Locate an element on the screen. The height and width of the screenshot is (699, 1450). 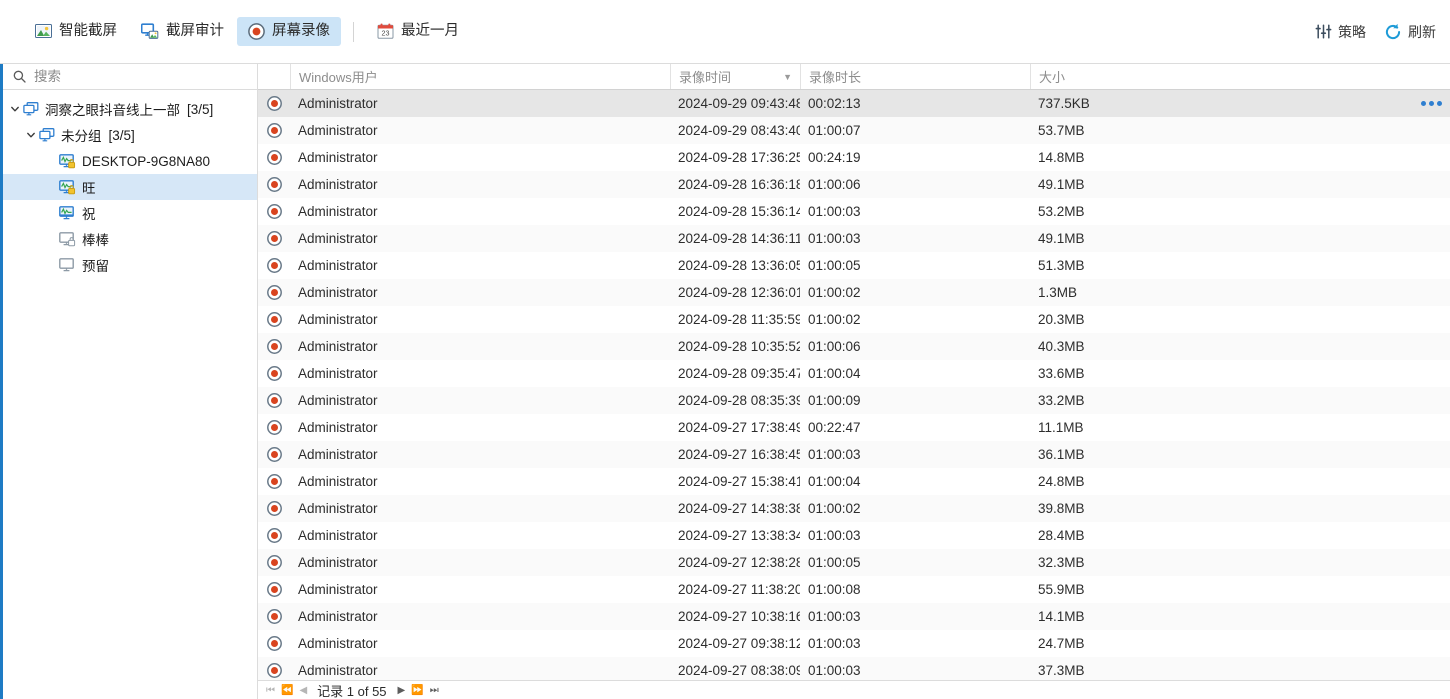
column-header-duration-label: 录像时长 is located at coordinates (835, 77).